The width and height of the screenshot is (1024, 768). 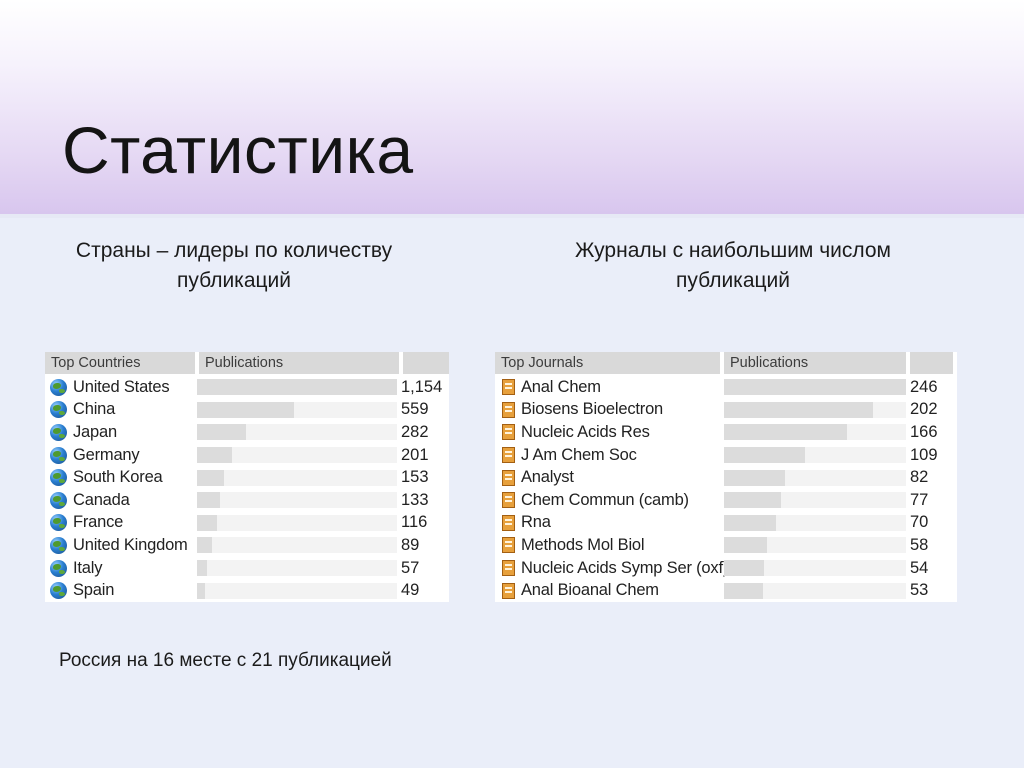 I want to click on row-name: Biosens Bioelectron, so click(x=592, y=409).